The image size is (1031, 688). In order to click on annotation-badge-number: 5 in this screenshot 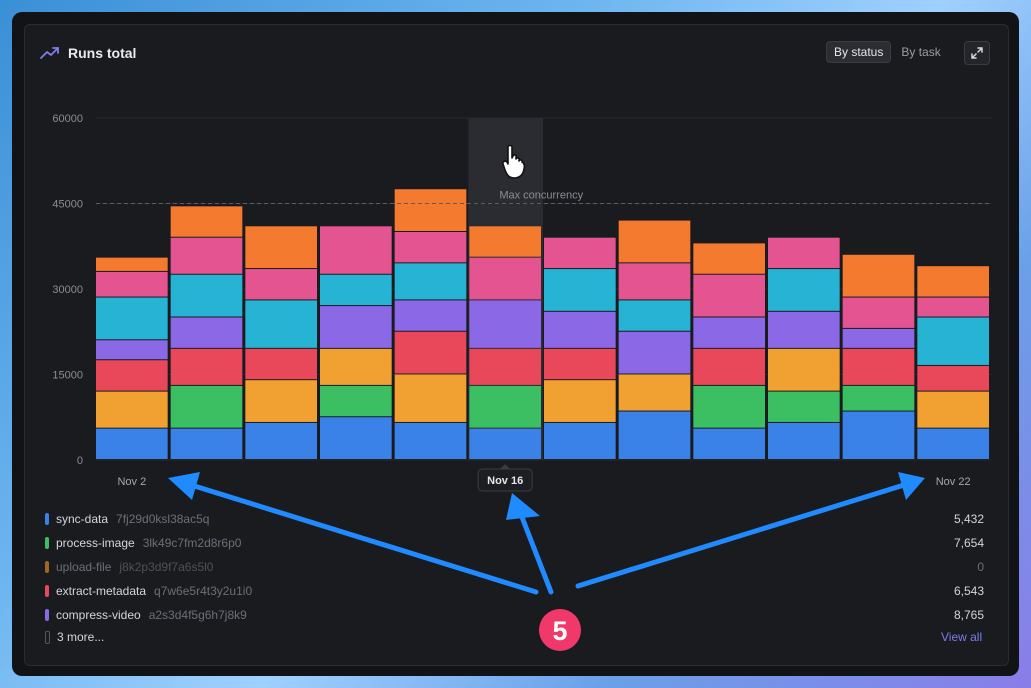, I will do `click(559, 631)`.